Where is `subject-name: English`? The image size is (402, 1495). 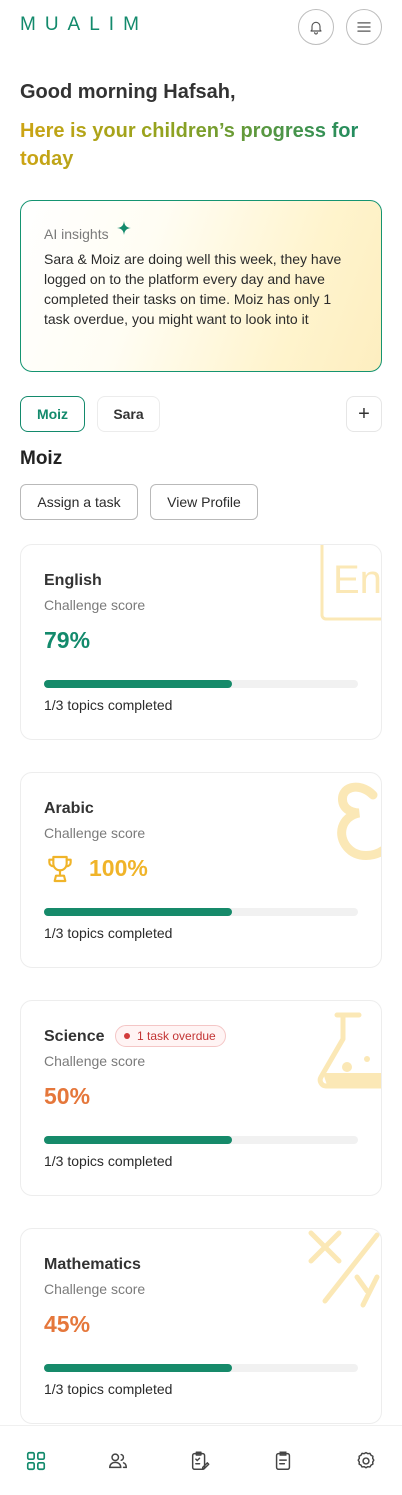
subject-name: English is located at coordinates (73, 580).